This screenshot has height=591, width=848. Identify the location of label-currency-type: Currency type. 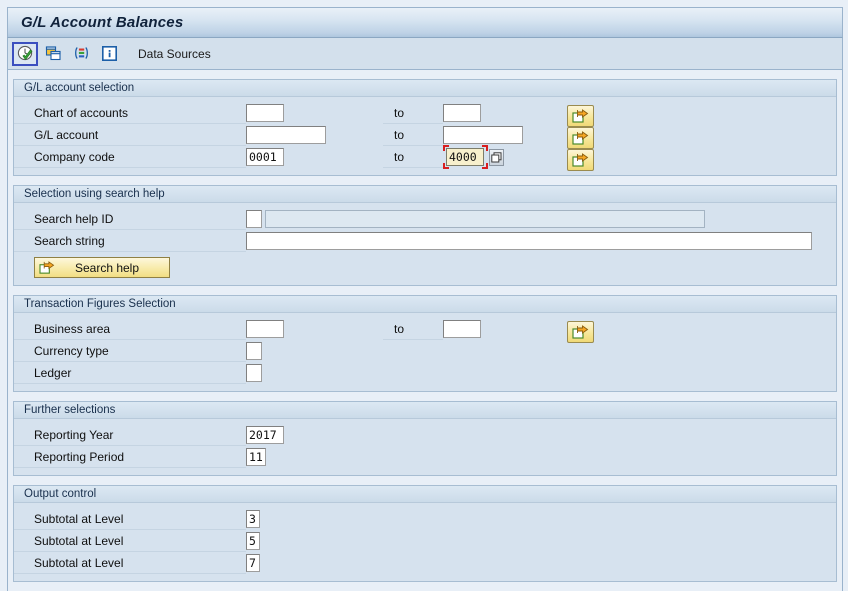
(130, 351).